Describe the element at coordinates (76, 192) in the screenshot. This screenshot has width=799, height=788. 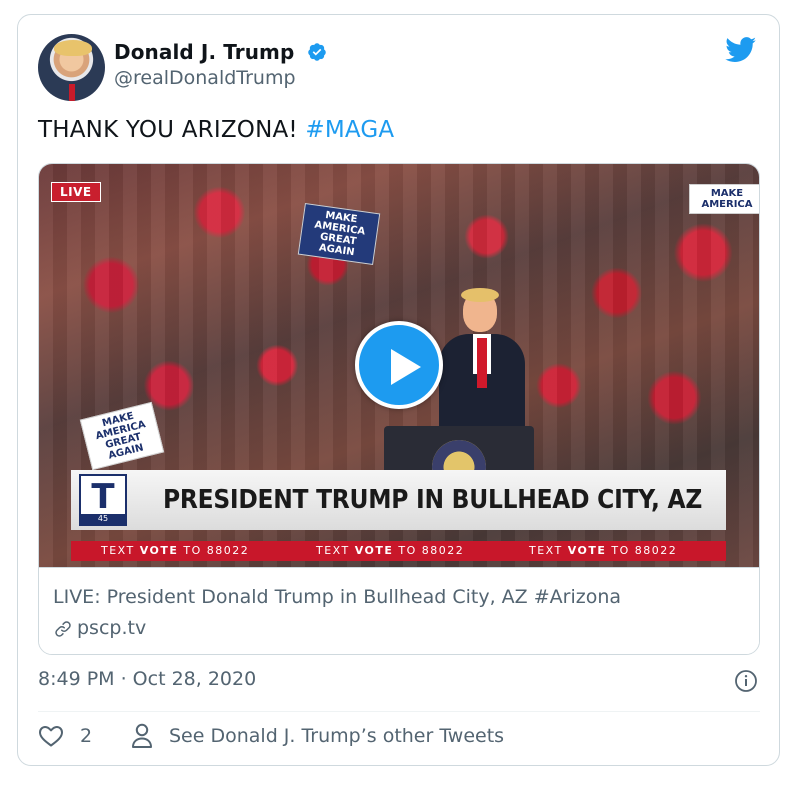
I see `live-badge: LIVE` at that location.